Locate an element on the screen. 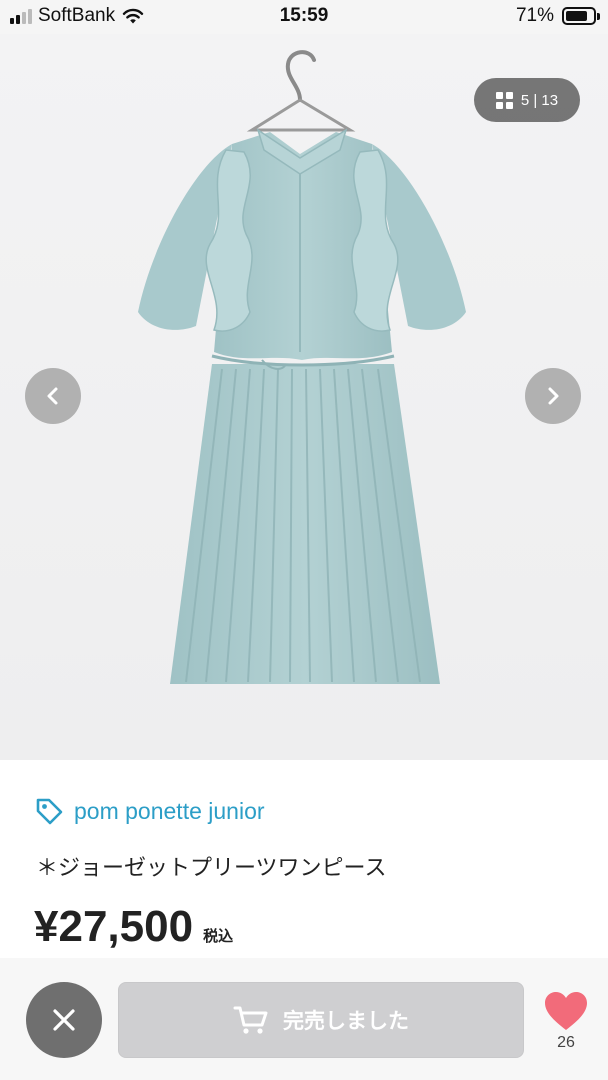 The width and height of the screenshot is (608, 1080). battery-percent: 71% is located at coordinates (534, 15).